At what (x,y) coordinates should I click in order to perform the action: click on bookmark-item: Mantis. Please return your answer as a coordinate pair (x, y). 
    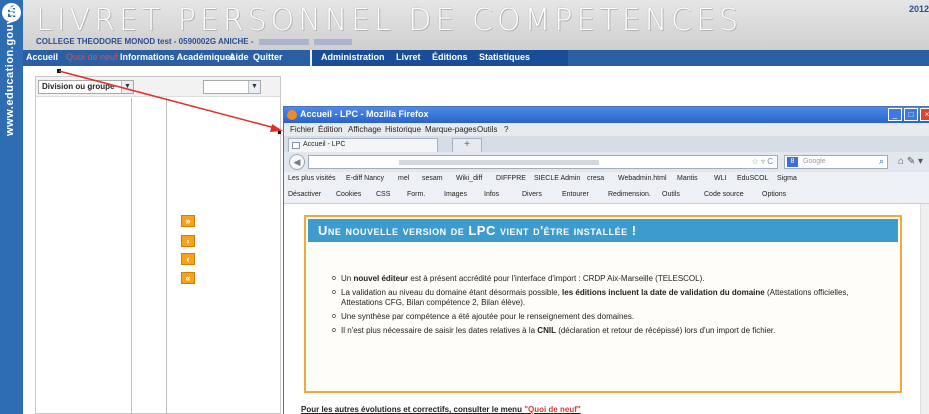
    Looking at the image, I should click on (687, 178).